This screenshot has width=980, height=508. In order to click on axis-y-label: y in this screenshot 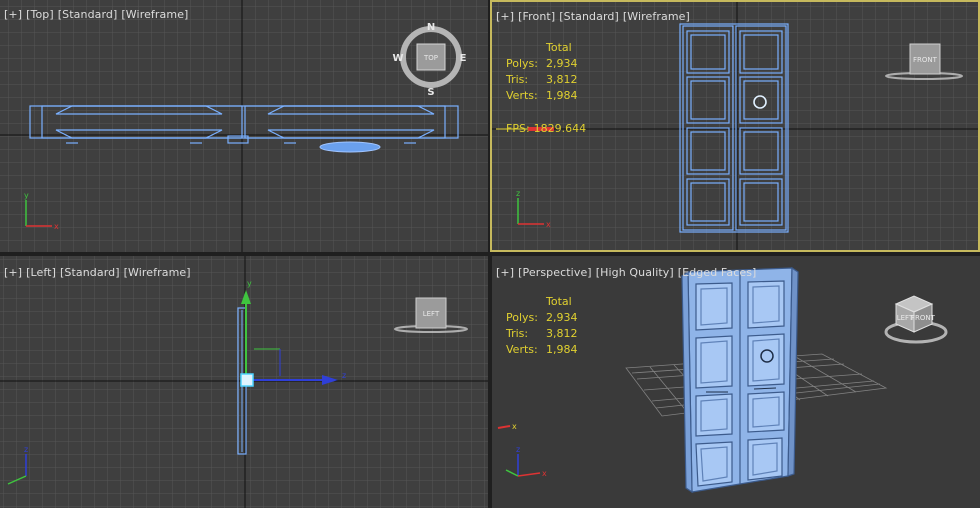, I will do `click(26, 195)`.